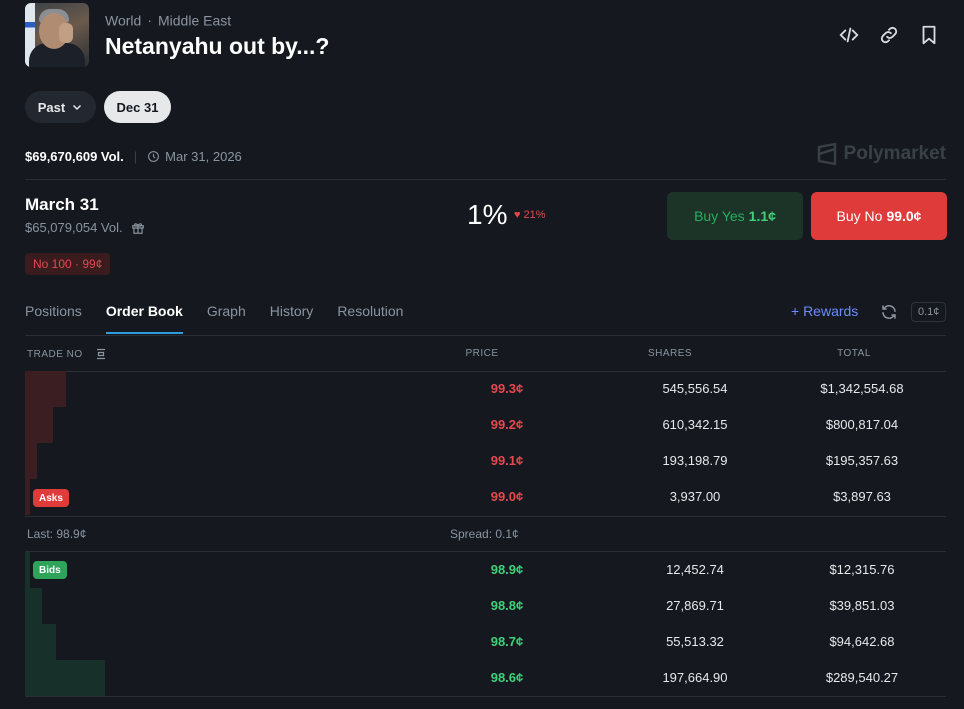  Describe the element at coordinates (889, 312) in the screenshot. I see `refresh-icon` at that location.